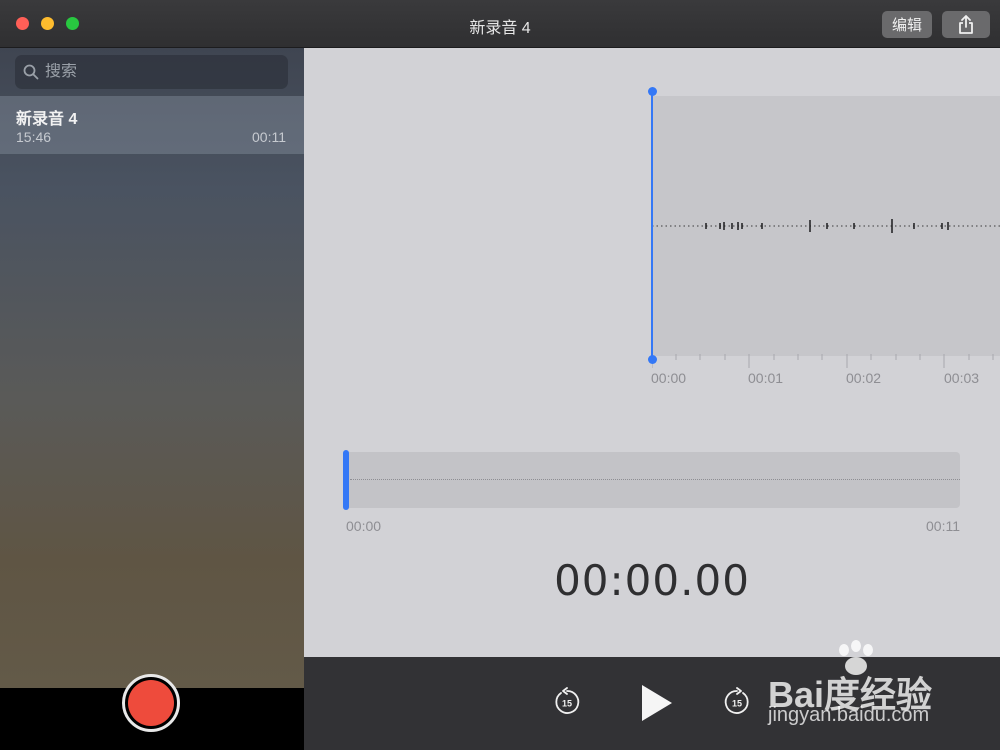 The height and width of the screenshot is (750, 1000). I want to click on overview-scrubber, so click(652, 480).